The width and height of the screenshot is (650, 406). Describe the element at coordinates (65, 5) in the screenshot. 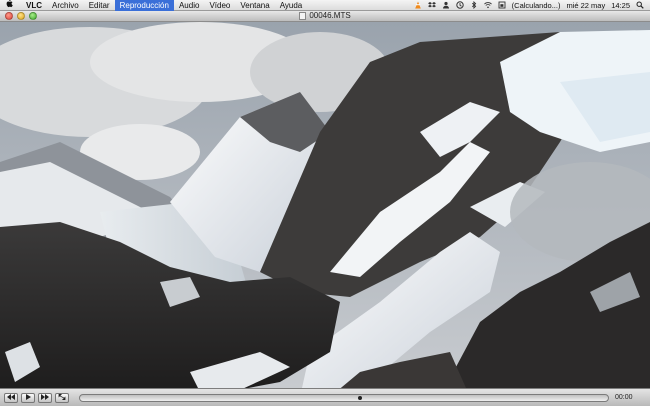

I see `menu-archivo: Archivo` at that location.